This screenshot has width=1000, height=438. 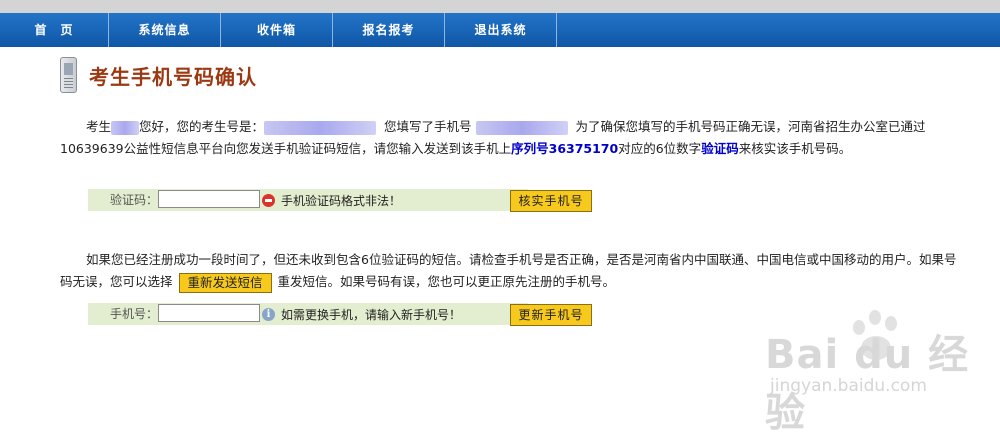 What do you see at coordinates (268, 314) in the screenshot?
I see `info-icon: i` at bounding box center [268, 314].